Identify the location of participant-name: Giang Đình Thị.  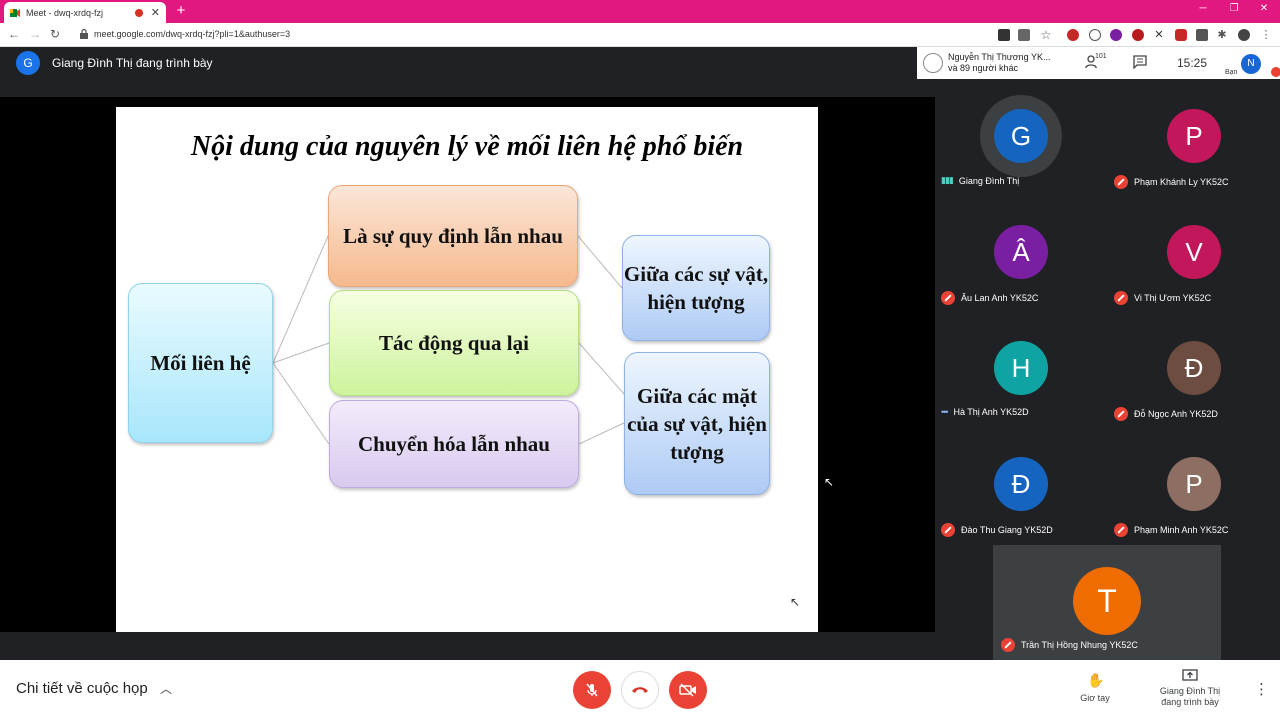
(989, 180).